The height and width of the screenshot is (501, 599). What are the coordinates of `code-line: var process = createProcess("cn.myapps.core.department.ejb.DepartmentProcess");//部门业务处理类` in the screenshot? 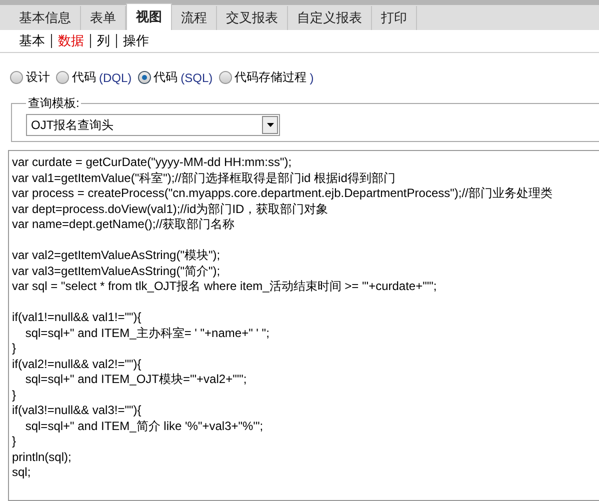 It's located at (283, 194).